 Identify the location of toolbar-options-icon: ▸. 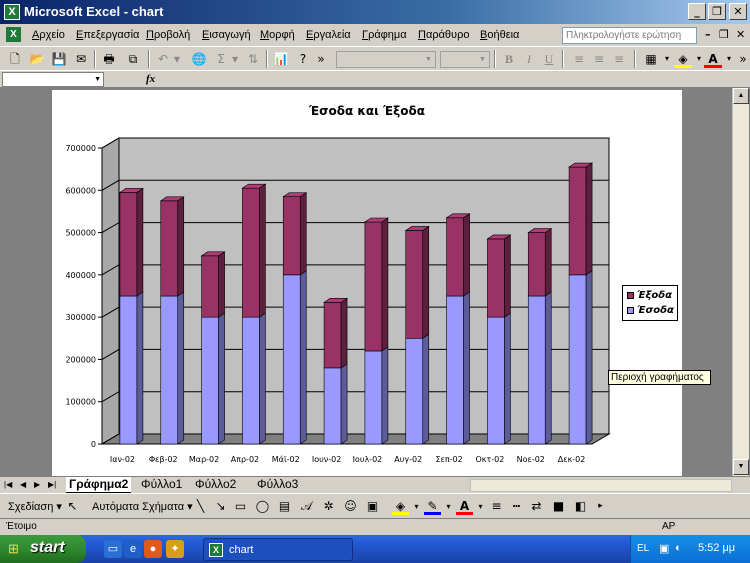
(600, 506).